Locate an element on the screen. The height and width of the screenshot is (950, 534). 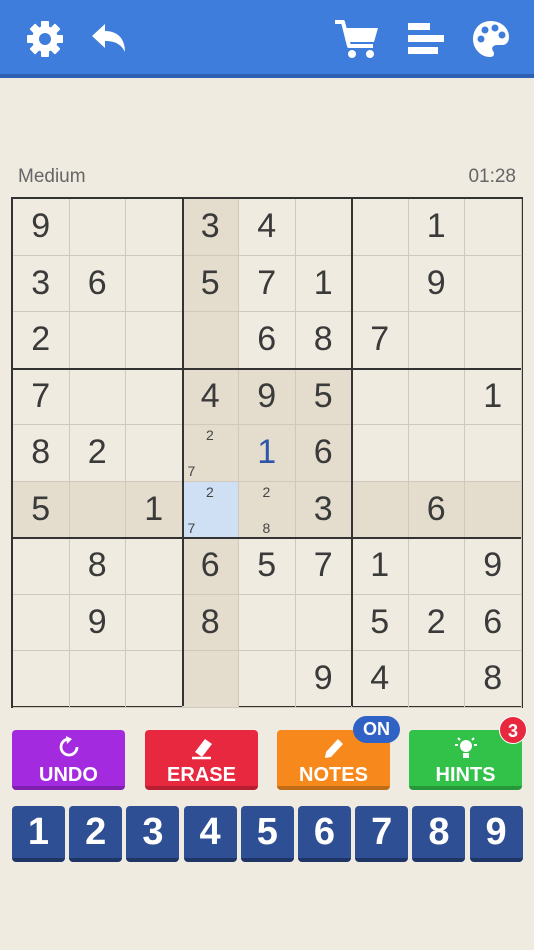
cell-r9c8 is located at coordinates (436, 679).